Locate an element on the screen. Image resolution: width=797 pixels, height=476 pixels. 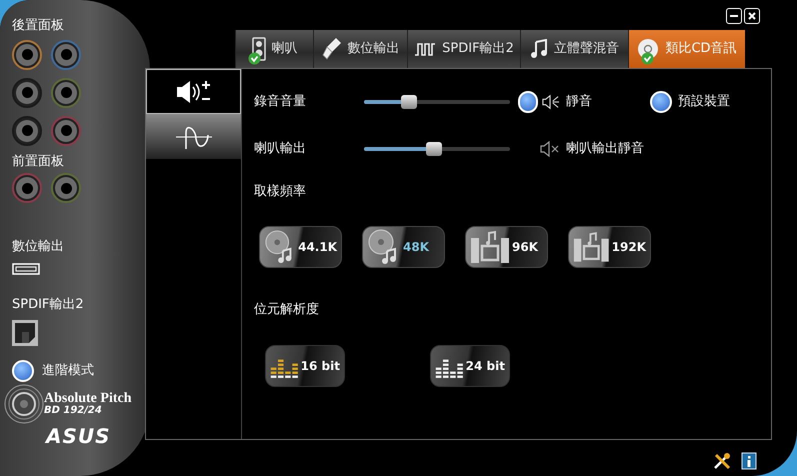
minimize-icon is located at coordinates (734, 16).